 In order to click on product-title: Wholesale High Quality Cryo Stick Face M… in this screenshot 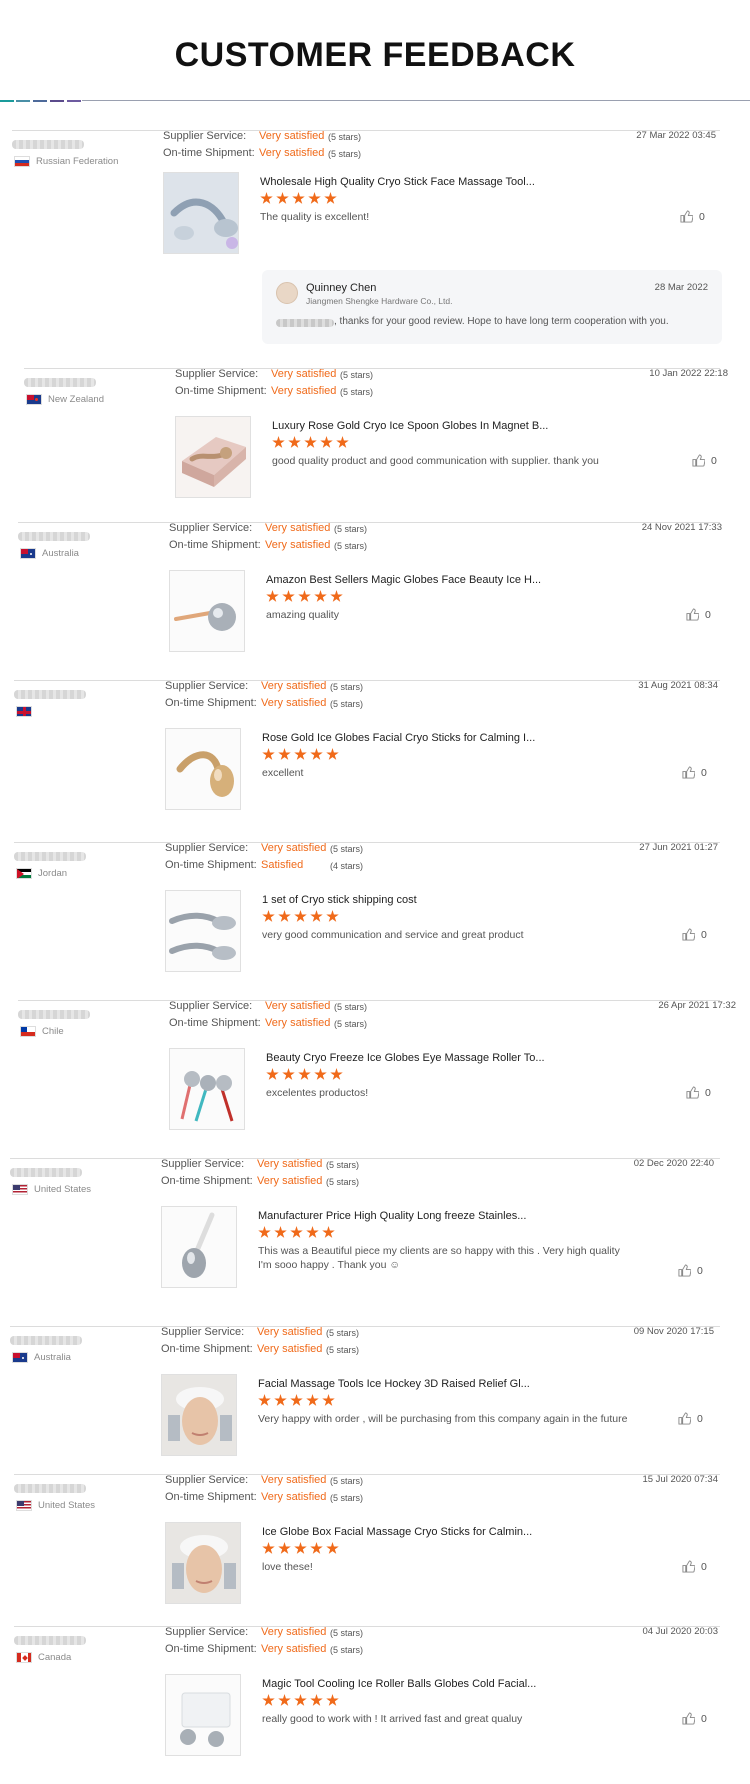, I will do `click(397, 182)`.